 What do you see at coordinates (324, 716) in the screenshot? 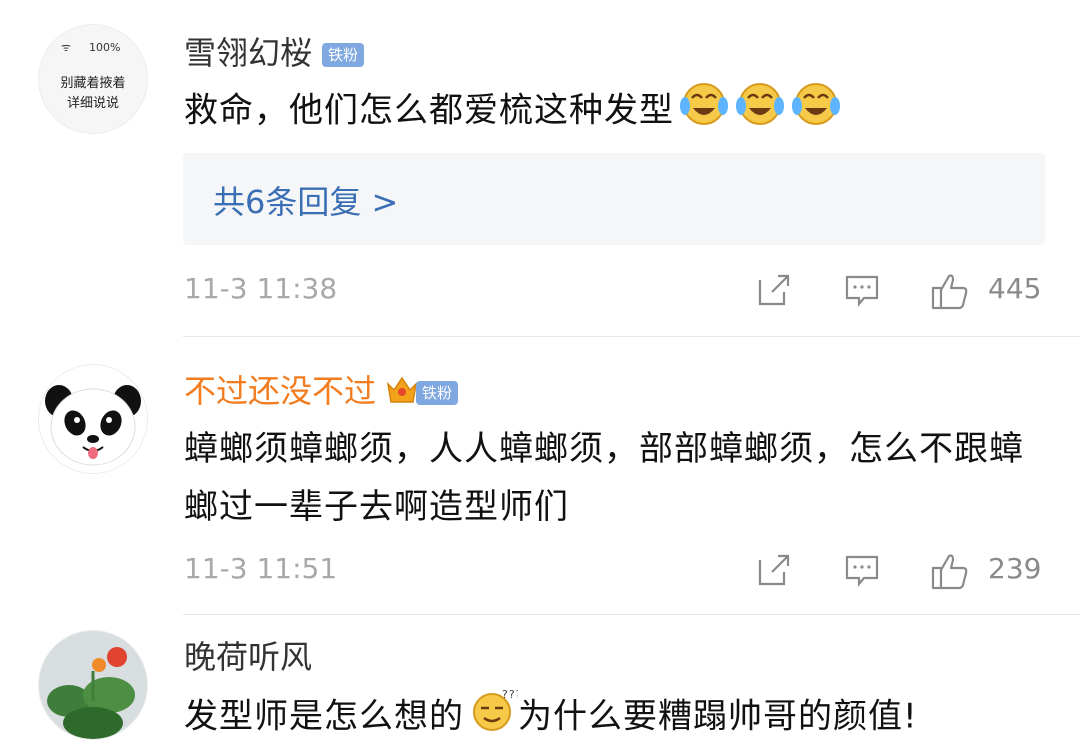
I see `comment-text-part: 发型师是怎么想的` at bounding box center [324, 716].